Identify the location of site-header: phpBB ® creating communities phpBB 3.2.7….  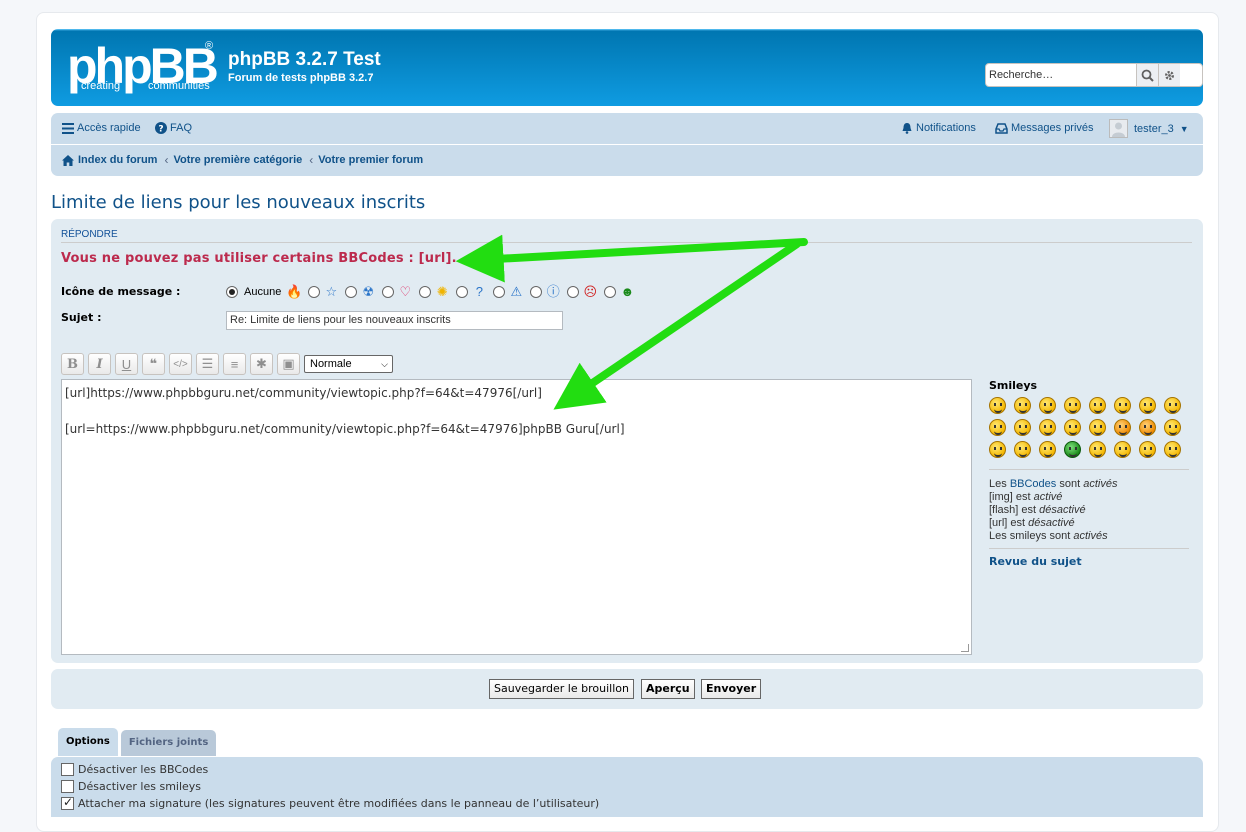
(627, 67).